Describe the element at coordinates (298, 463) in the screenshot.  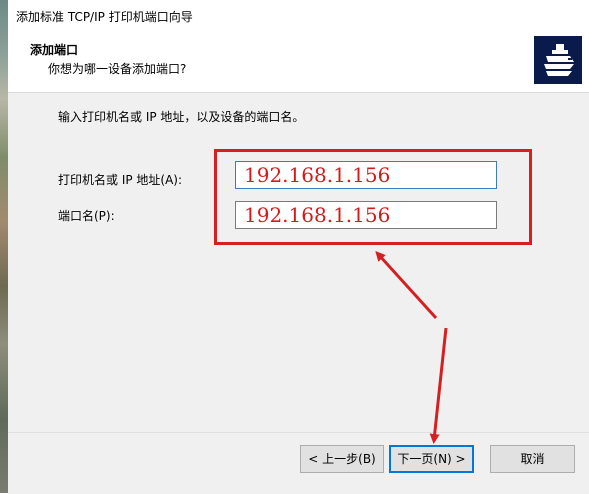
I see `wizard-footer: < 上一步(B) 下一页(N) > 取消` at that location.